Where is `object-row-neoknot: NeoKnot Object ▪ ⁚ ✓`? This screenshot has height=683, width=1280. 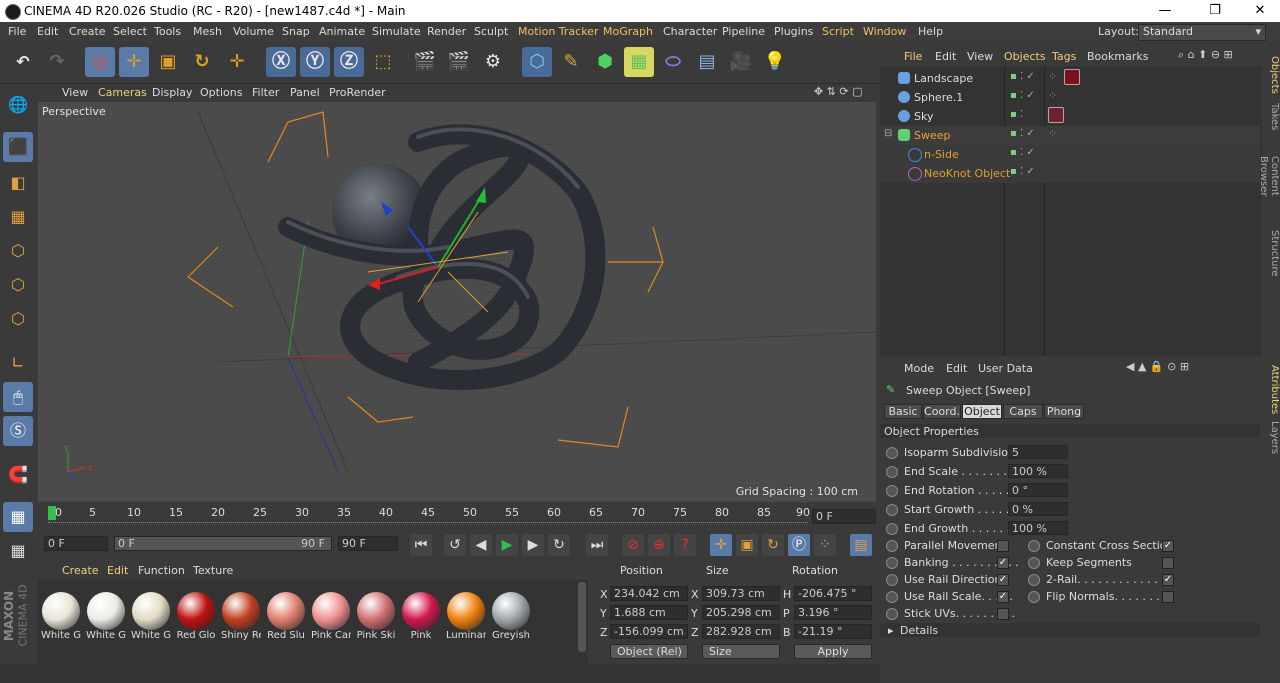
object-row-neoknot: NeoKnot Object ▪ ⁚ ✓ is located at coordinates (1070, 173).